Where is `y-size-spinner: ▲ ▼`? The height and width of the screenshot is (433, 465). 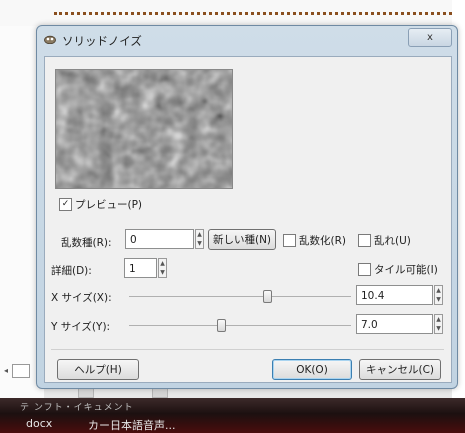 y-size-spinner: ▲ ▼ is located at coordinates (438, 324).